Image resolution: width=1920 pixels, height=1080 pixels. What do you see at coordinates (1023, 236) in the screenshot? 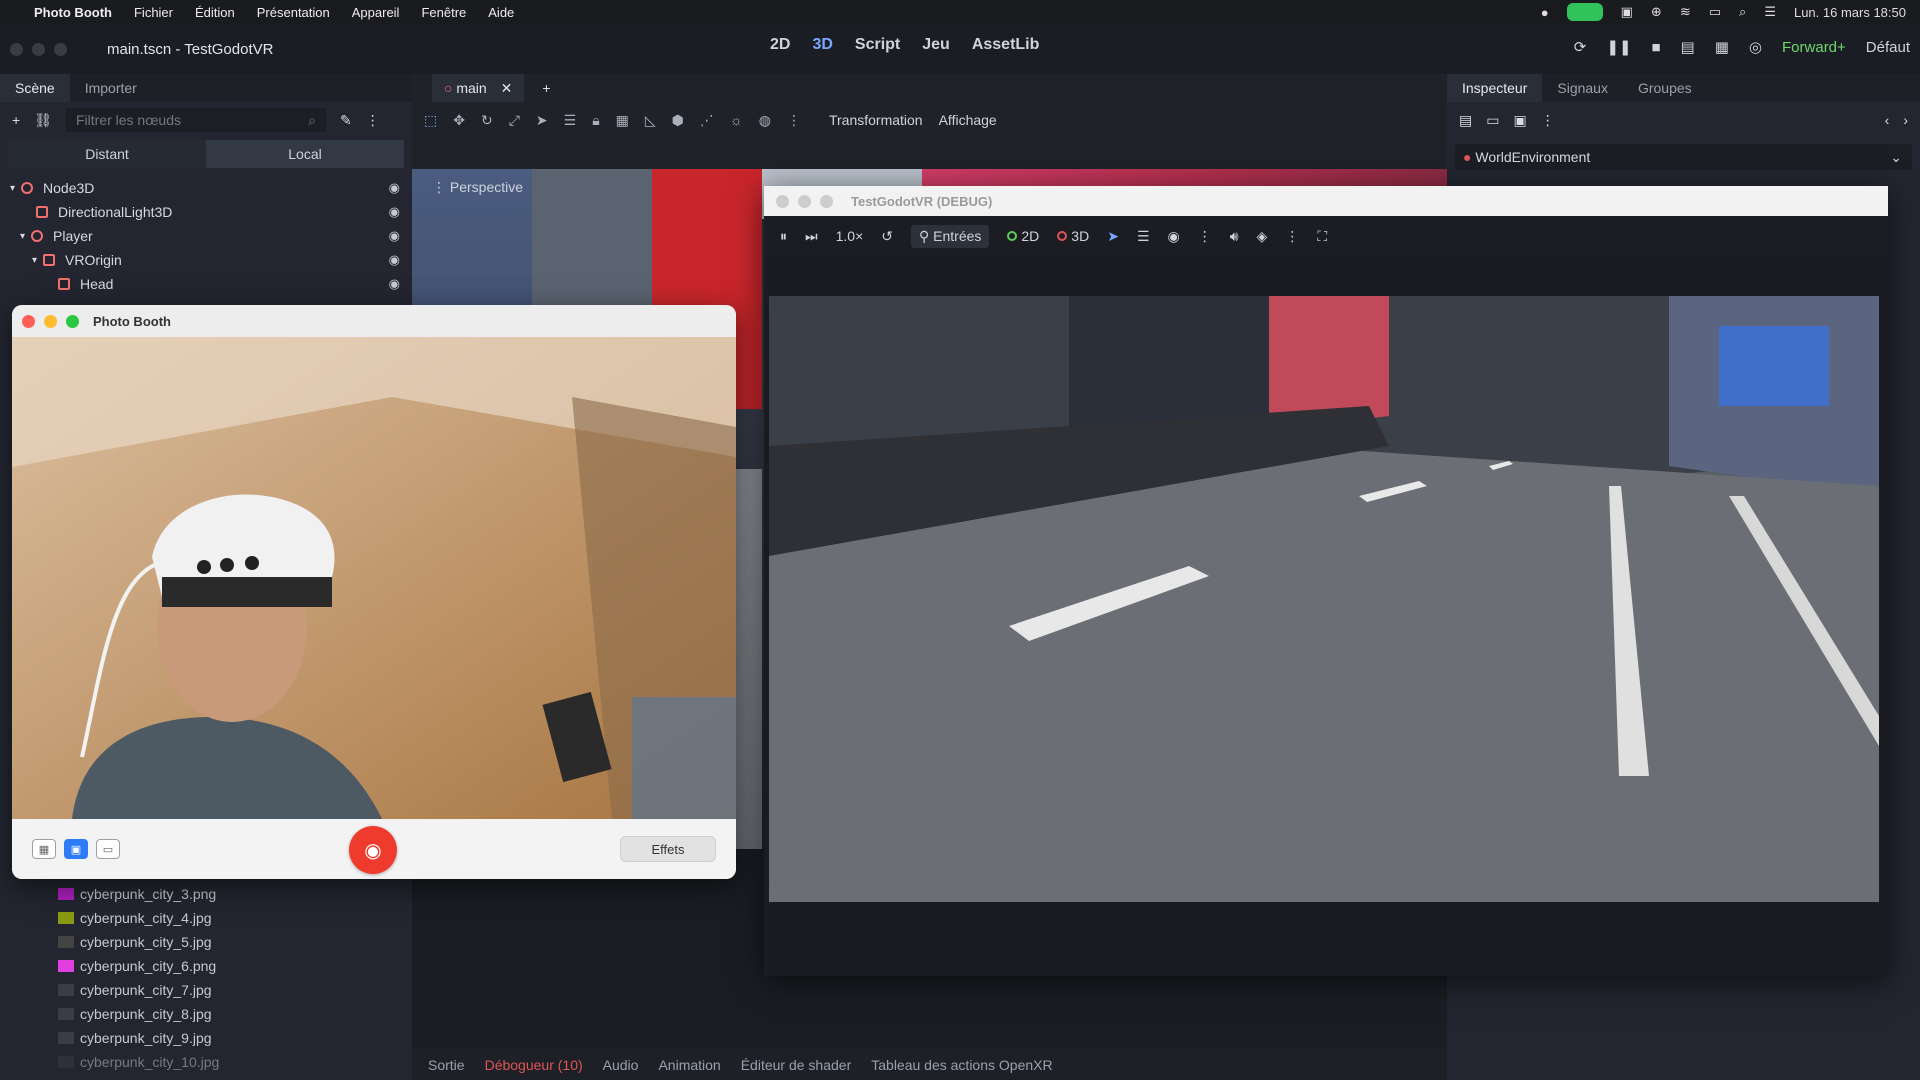
I see `mode-2d-toggle: 2D` at bounding box center [1023, 236].